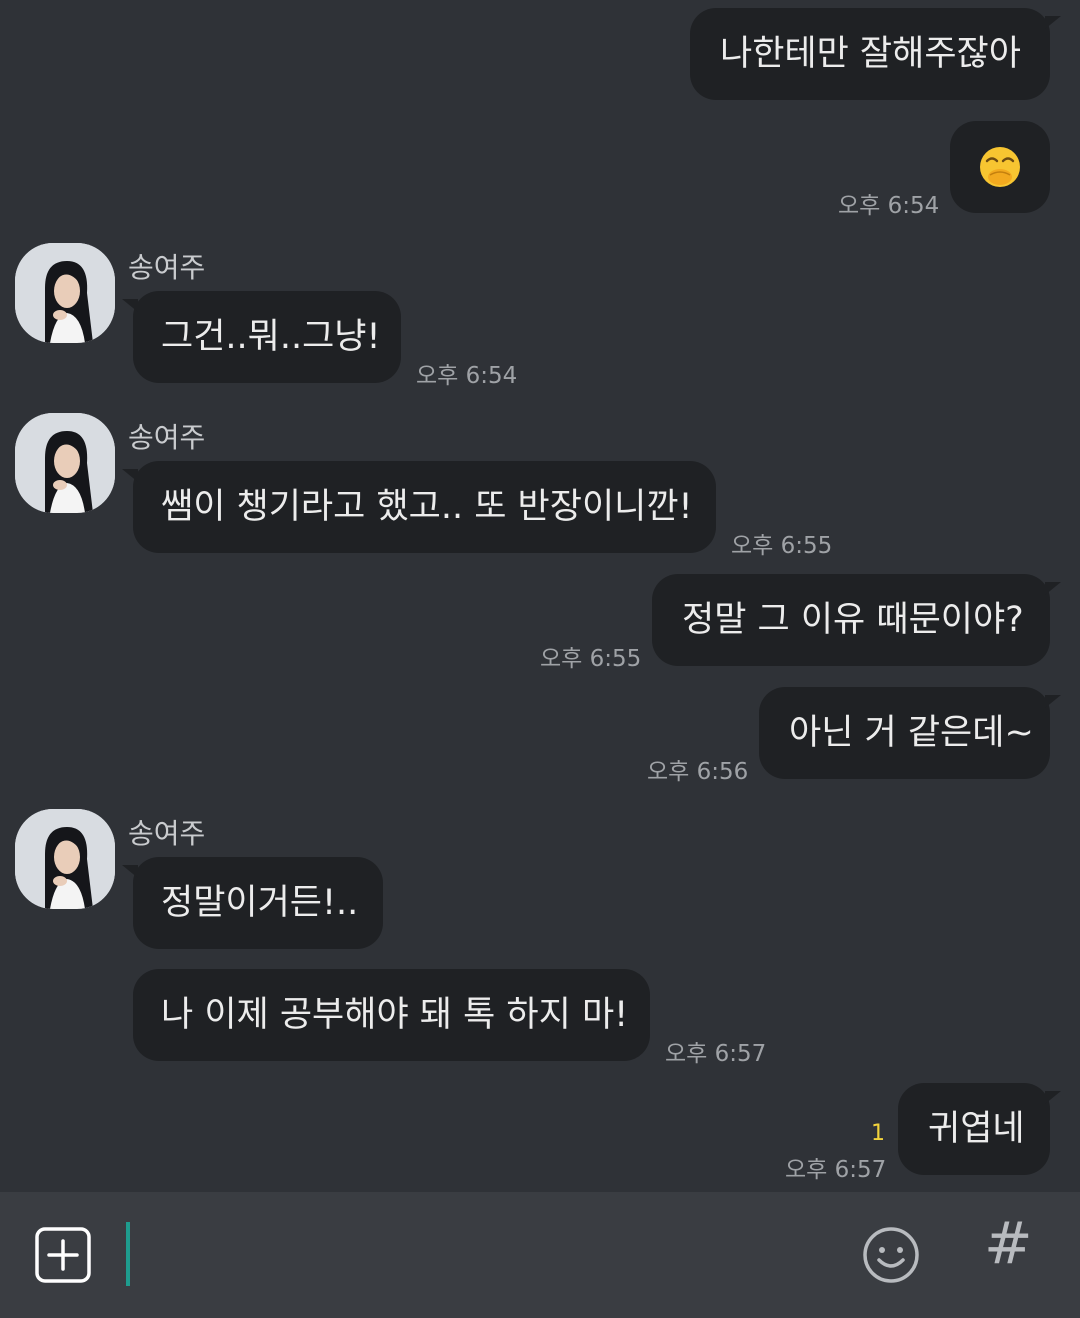  I want to click on message-text: 아닌 거 같은데~, so click(911, 732).